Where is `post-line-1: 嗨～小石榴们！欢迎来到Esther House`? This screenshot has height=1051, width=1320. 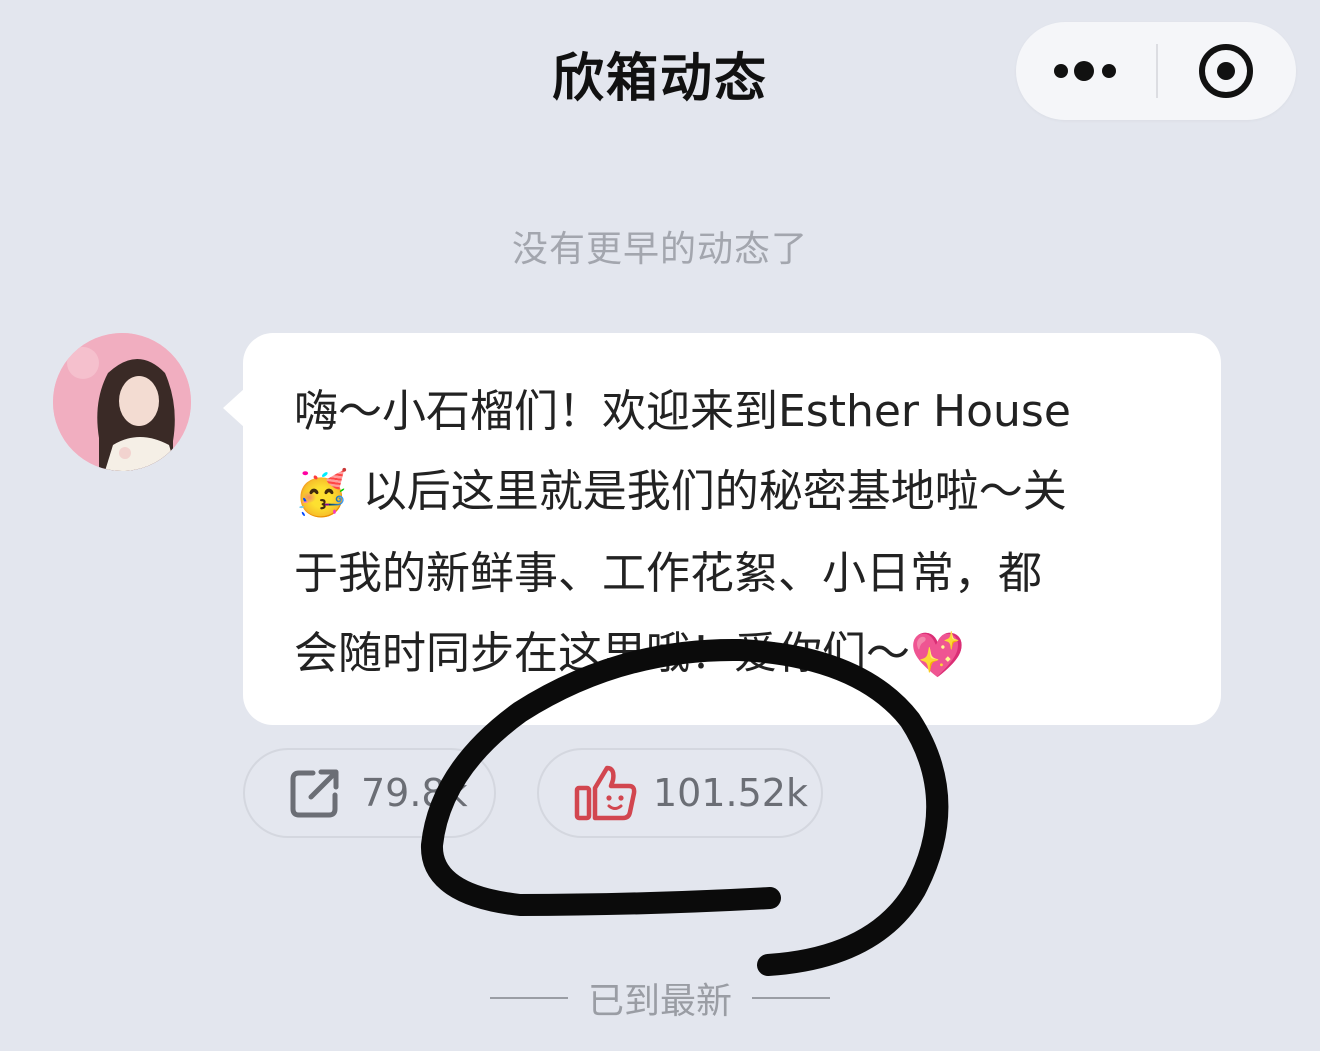 post-line-1: 嗨～小石榴们！欢迎来到Esther House is located at coordinates (682, 411).